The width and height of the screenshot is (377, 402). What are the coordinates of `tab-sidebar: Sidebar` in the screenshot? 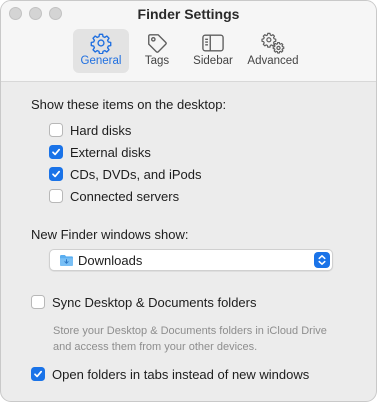 It's located at (213, 51).